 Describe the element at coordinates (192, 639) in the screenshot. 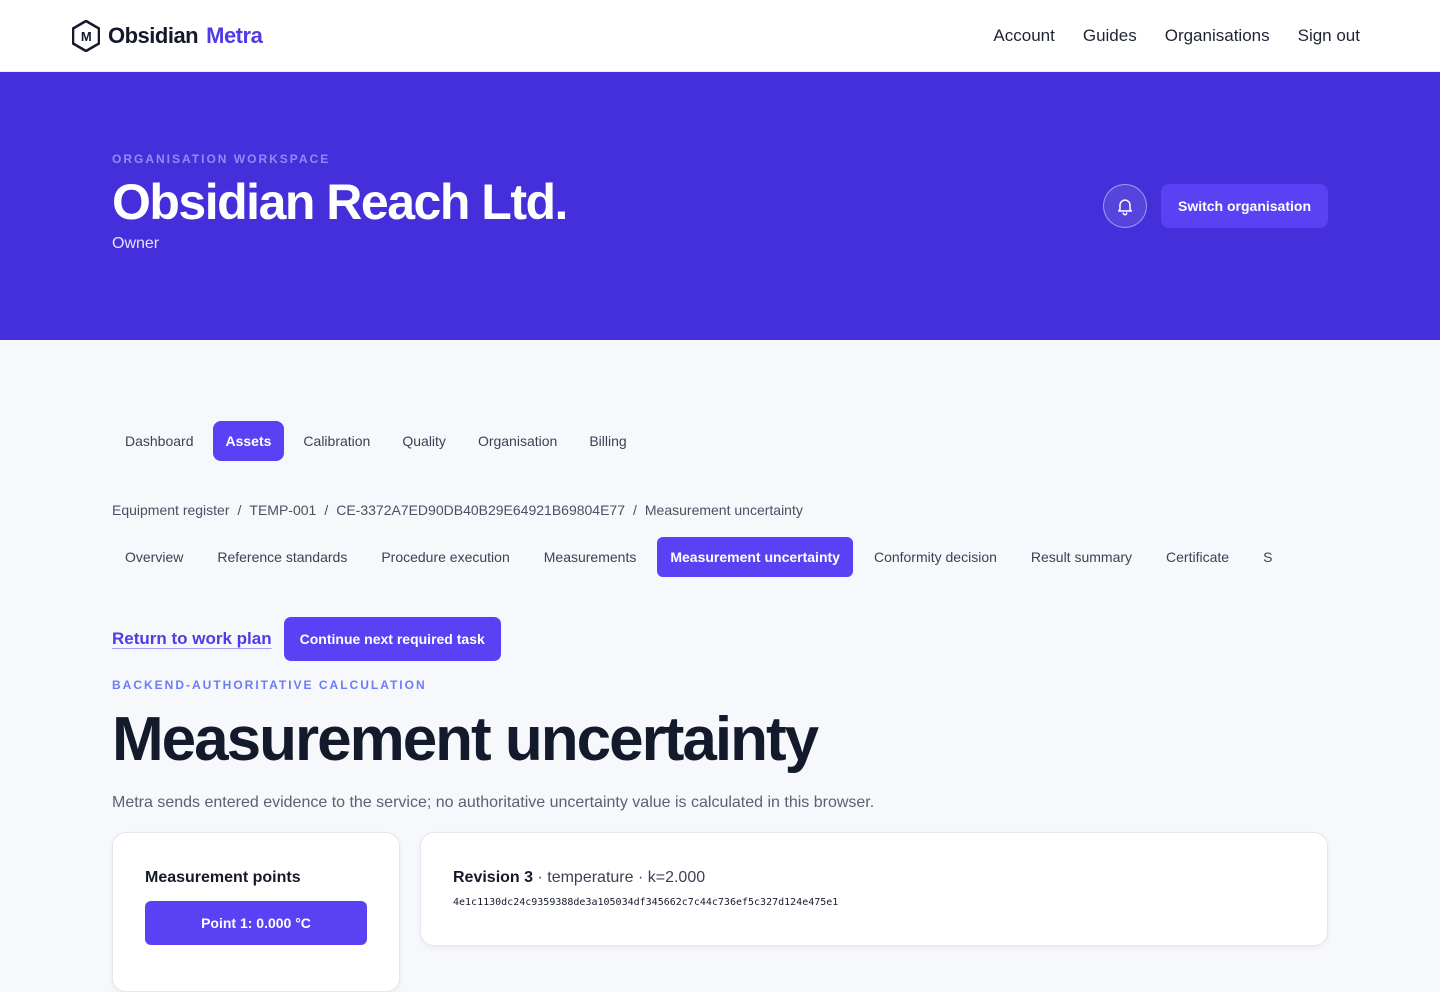

I see `return-to-work-plan-link: Return to work plan` at that location.